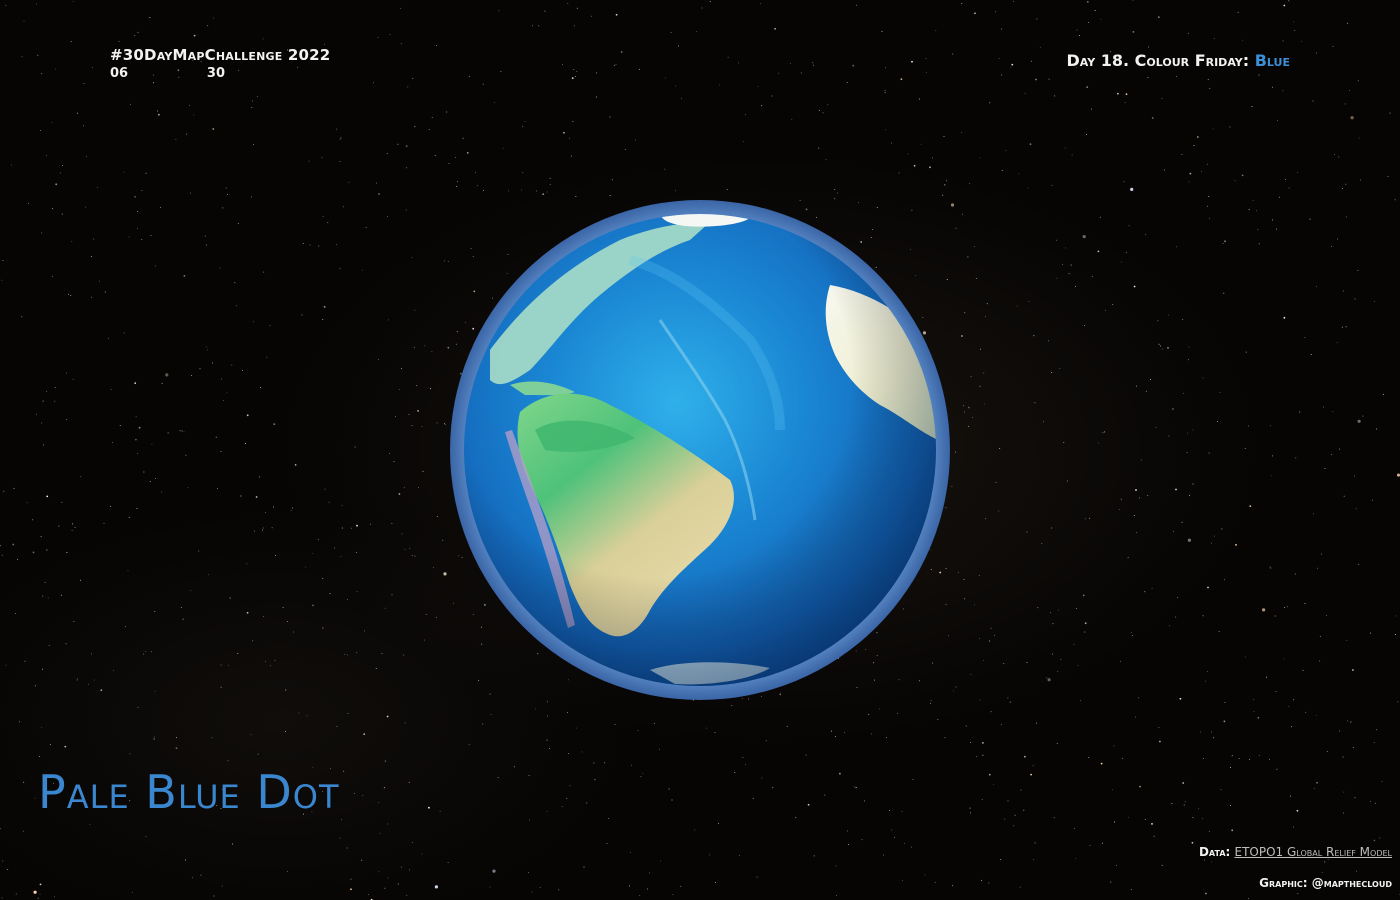 This screenshot has width=1400, height=900. What do you see at coordinates (119, 73) in the screenshot?
I see `progress-current: 06` at bounding box center [119, 73].